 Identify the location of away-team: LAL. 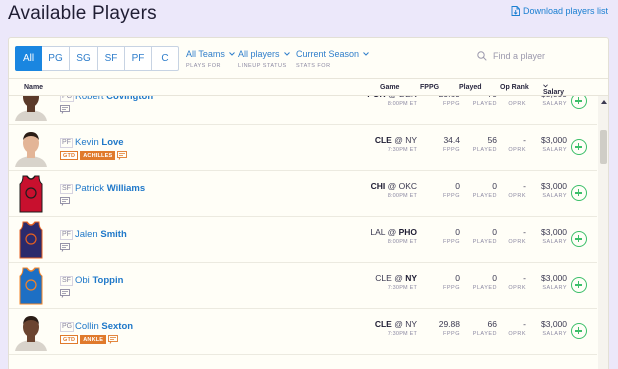
(378, 232).